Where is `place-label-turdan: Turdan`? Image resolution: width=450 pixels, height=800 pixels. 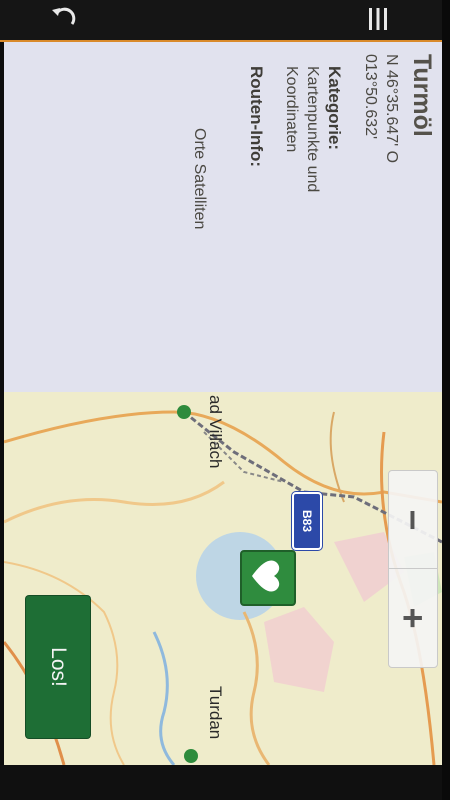 place-label-turdan: Turdan is located at coordinates (215, 713).